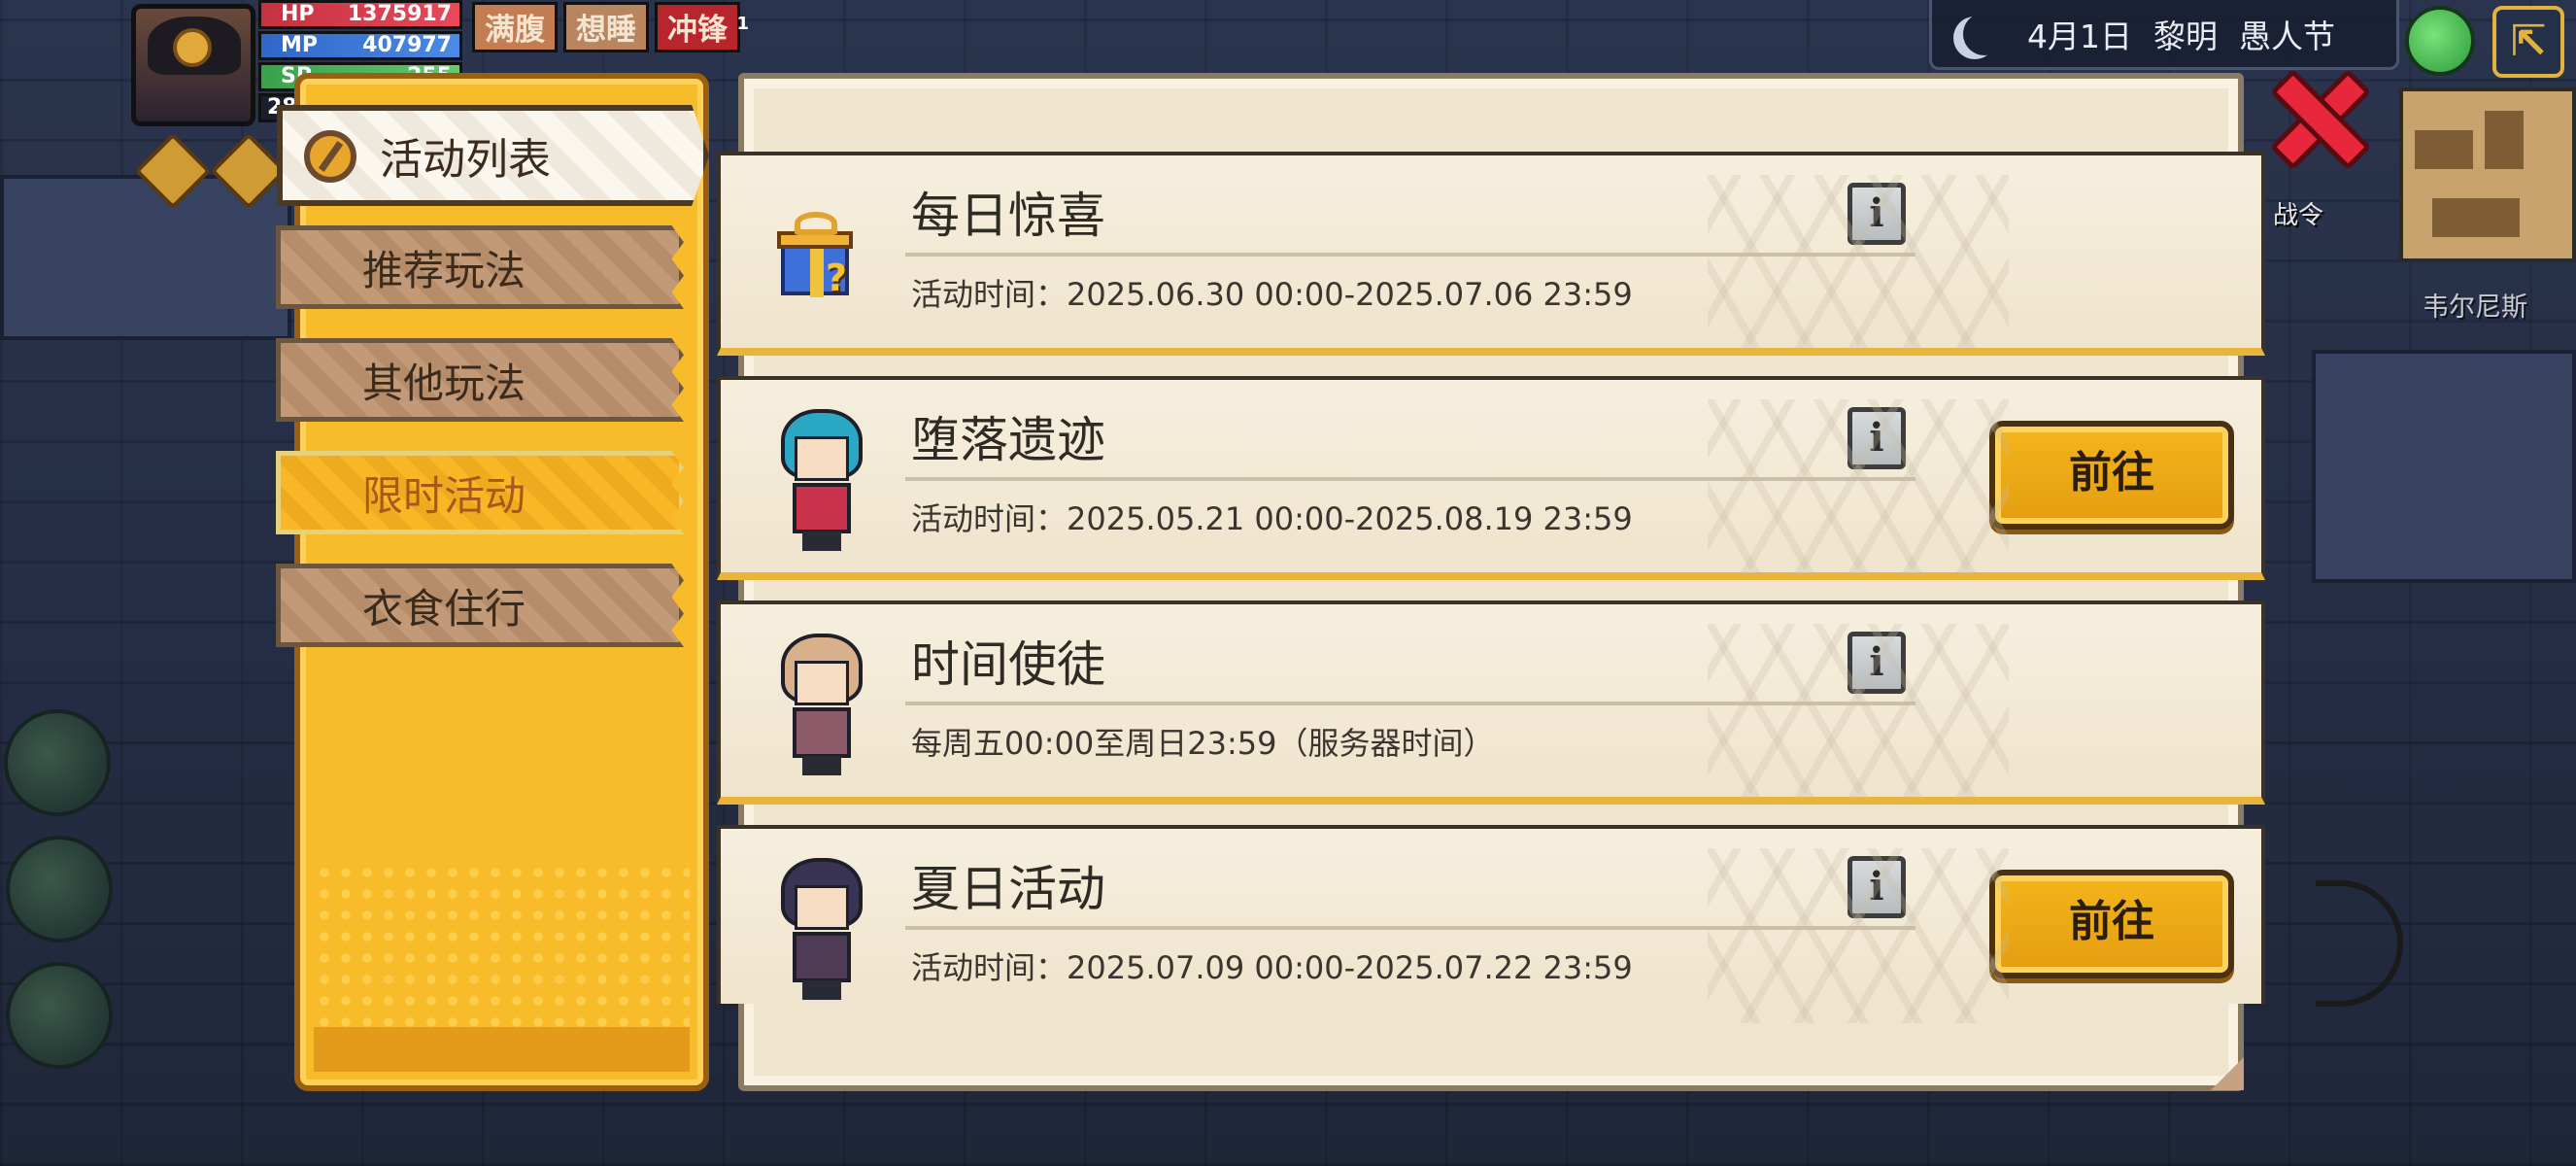  I want to click on gift-bow, so click(816, 223).